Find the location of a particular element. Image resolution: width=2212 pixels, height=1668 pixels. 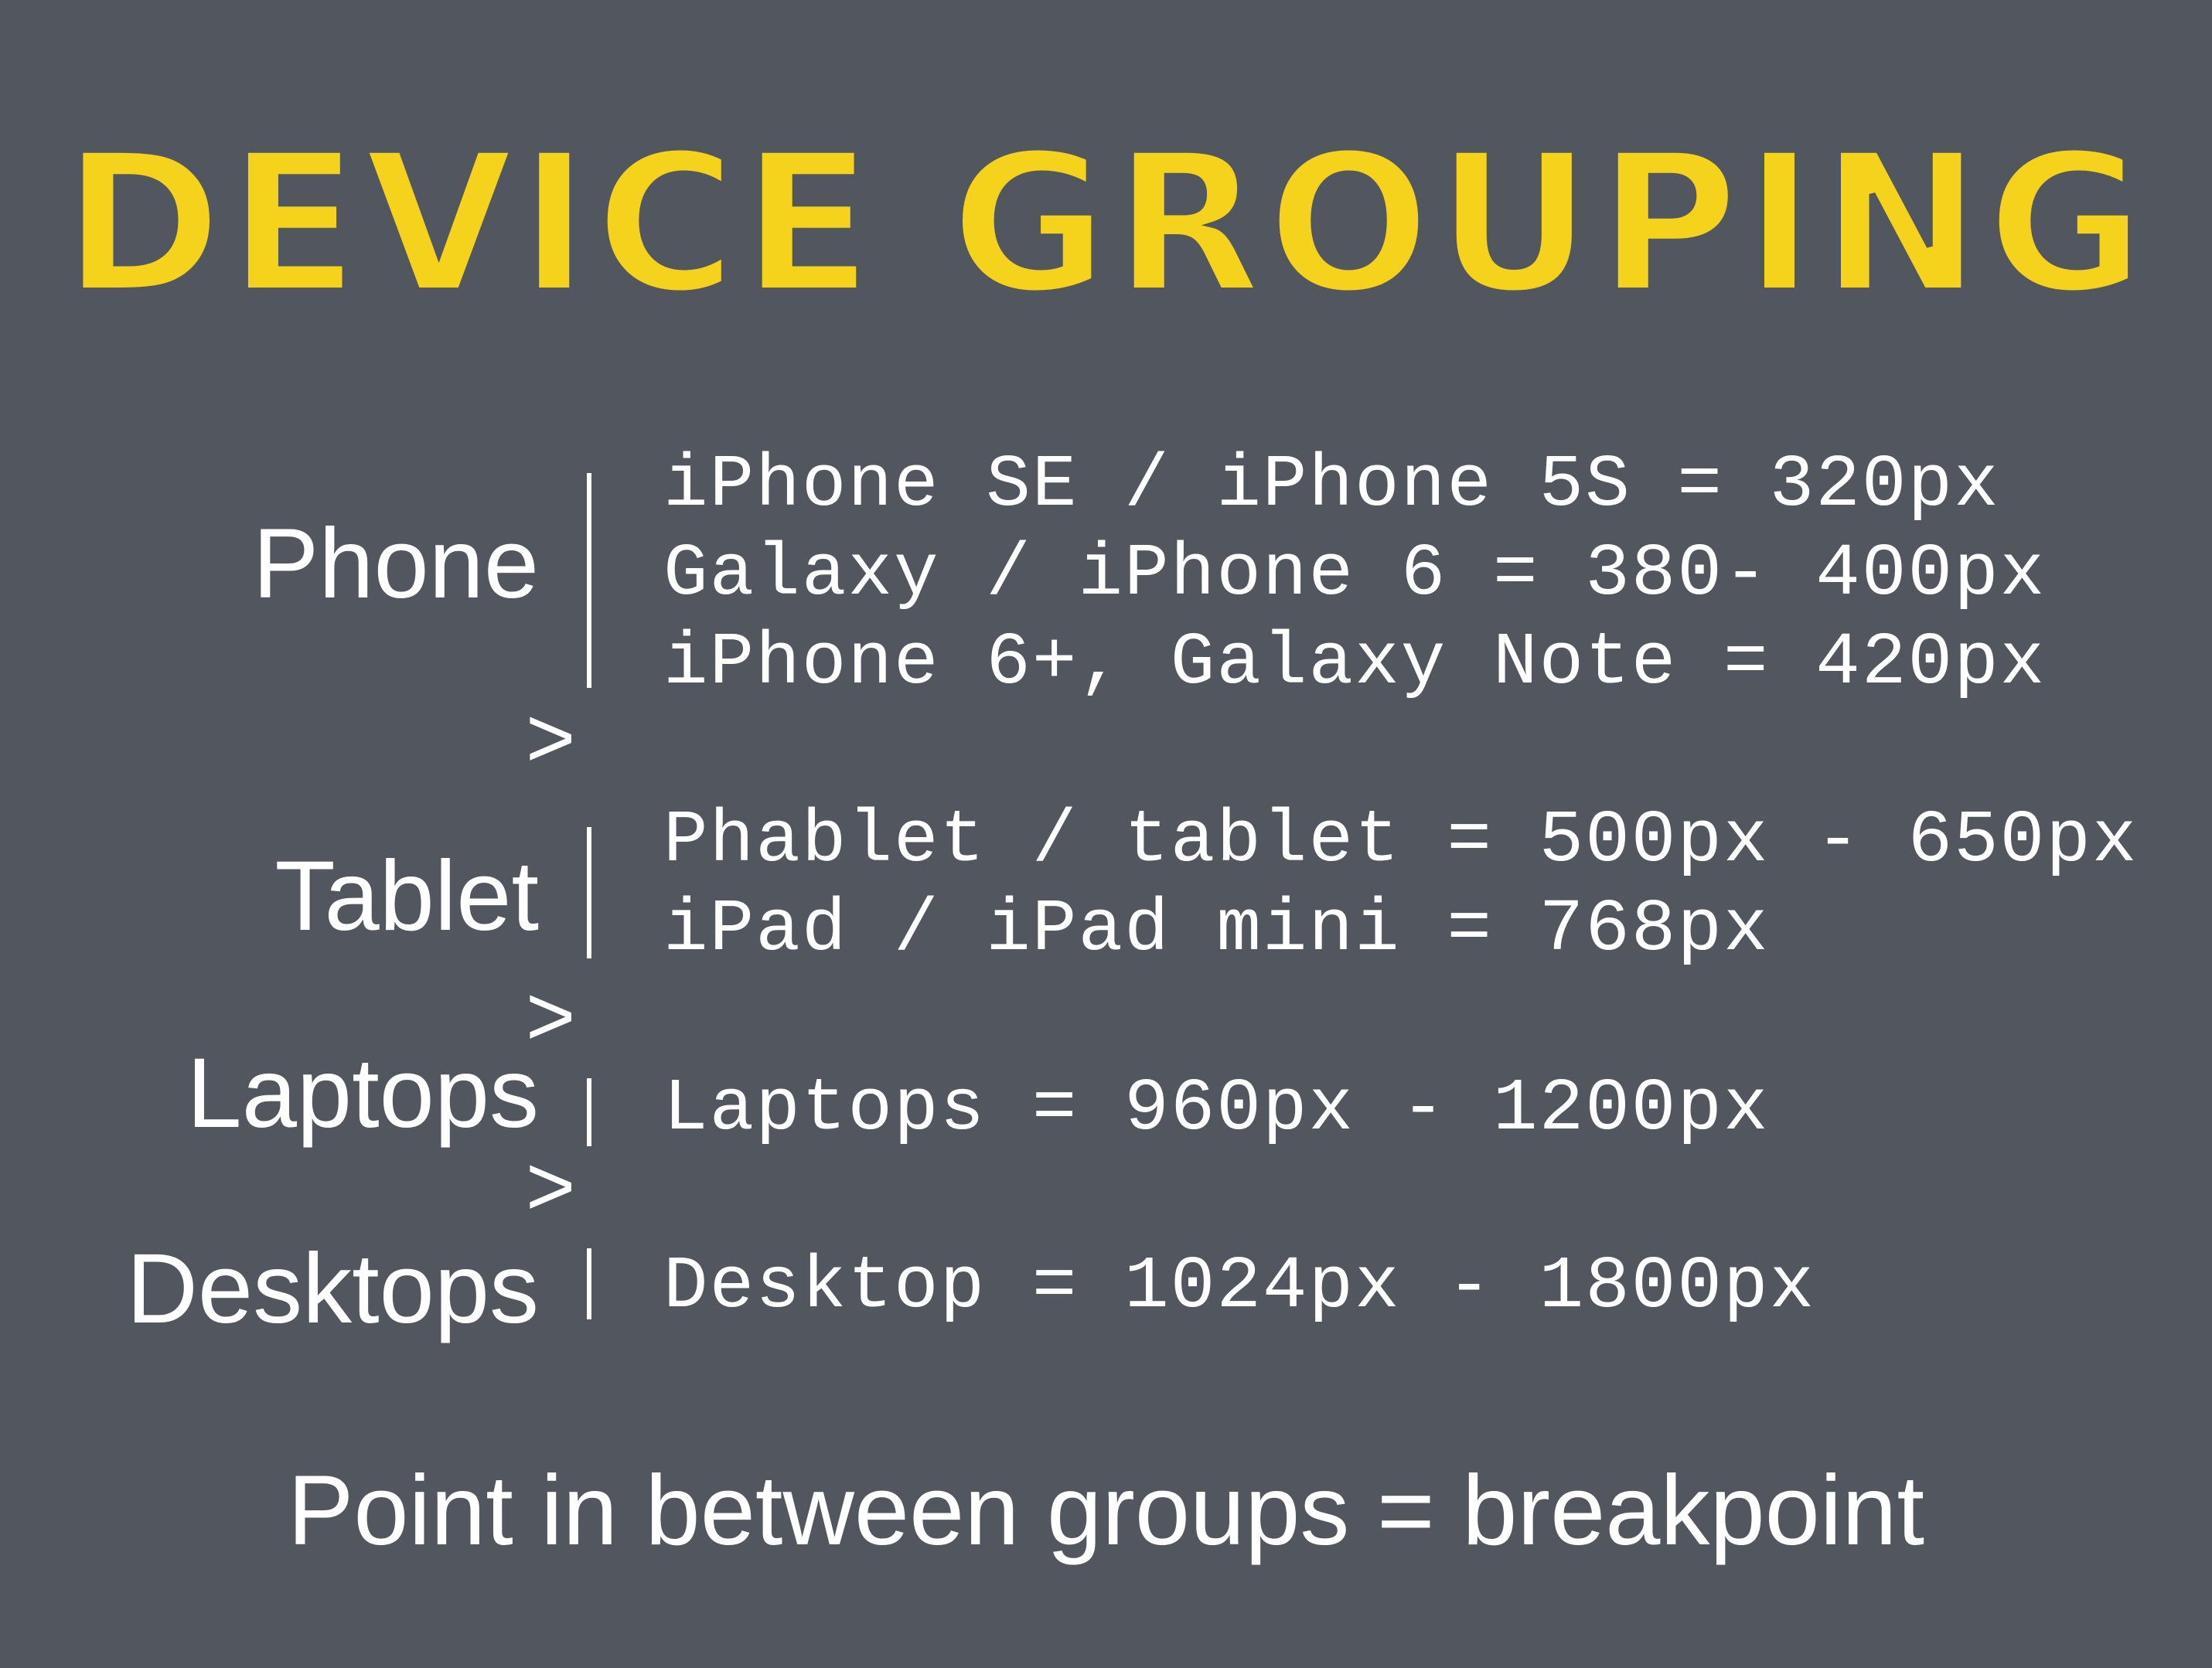

group-divider-tablet is located at coordinates (589, 892).